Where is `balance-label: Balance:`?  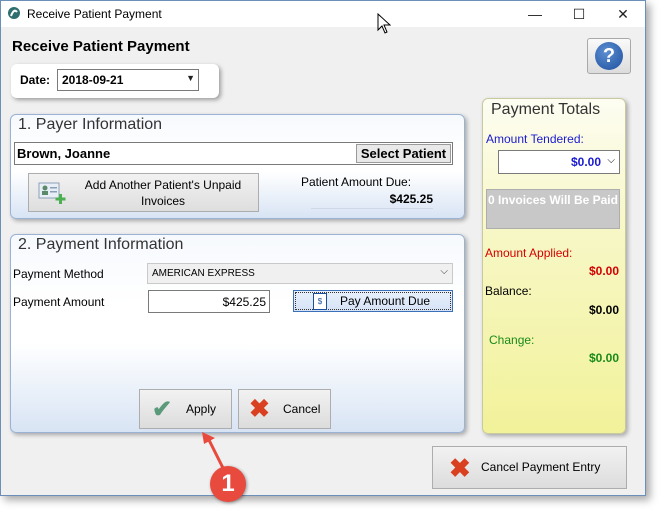
balance-label: Balance: is located at coordinates (508, 291).